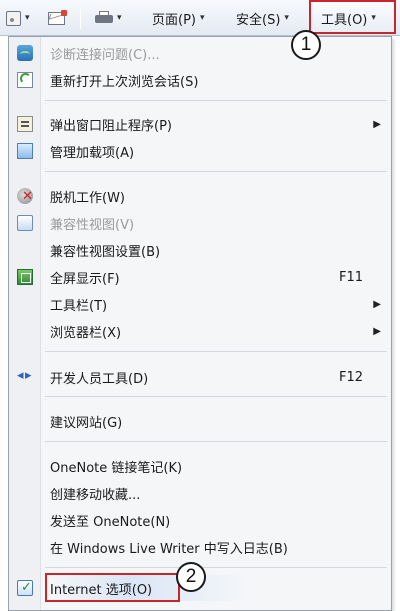 This screenshot has height=611, width=400. Describe the element at coordinates (111, 126) in the screenshot. I see `menu-item-label: 弹出窗口阻止程序(P)` at that location.